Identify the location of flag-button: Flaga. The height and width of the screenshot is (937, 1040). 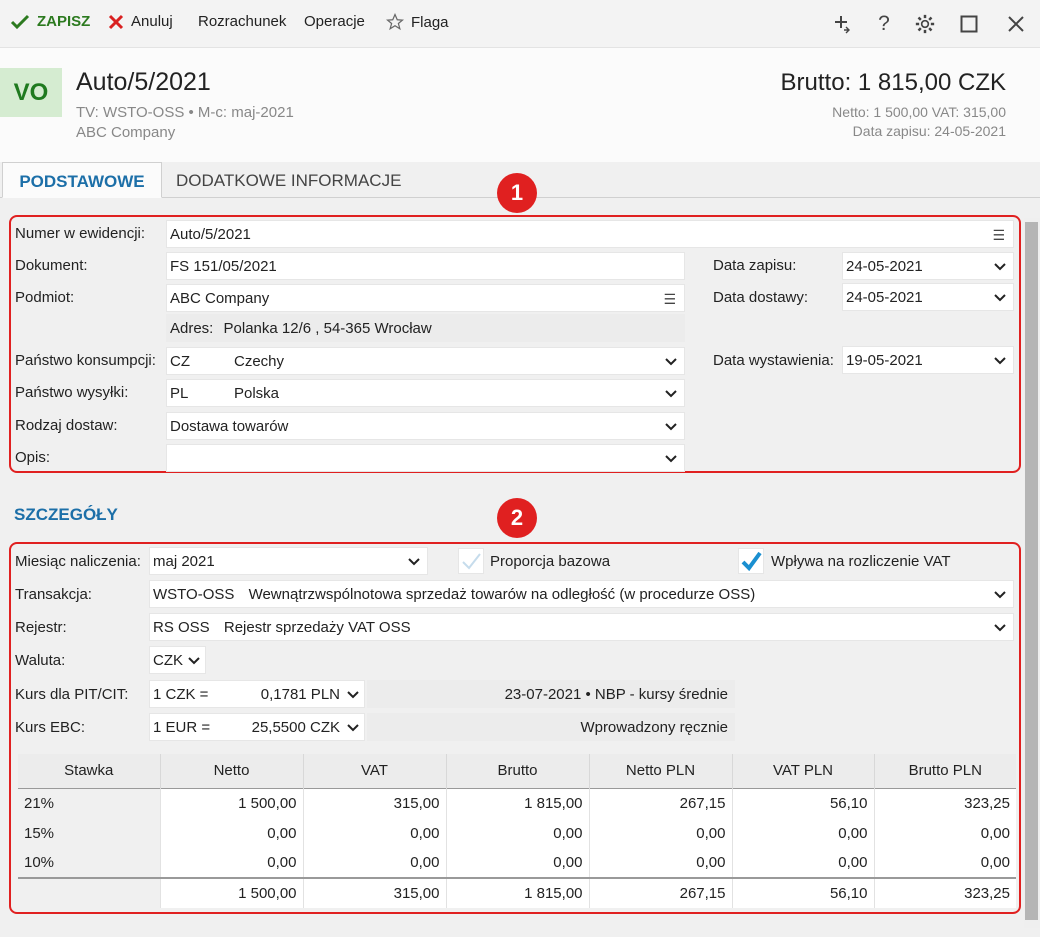
(417, 22).